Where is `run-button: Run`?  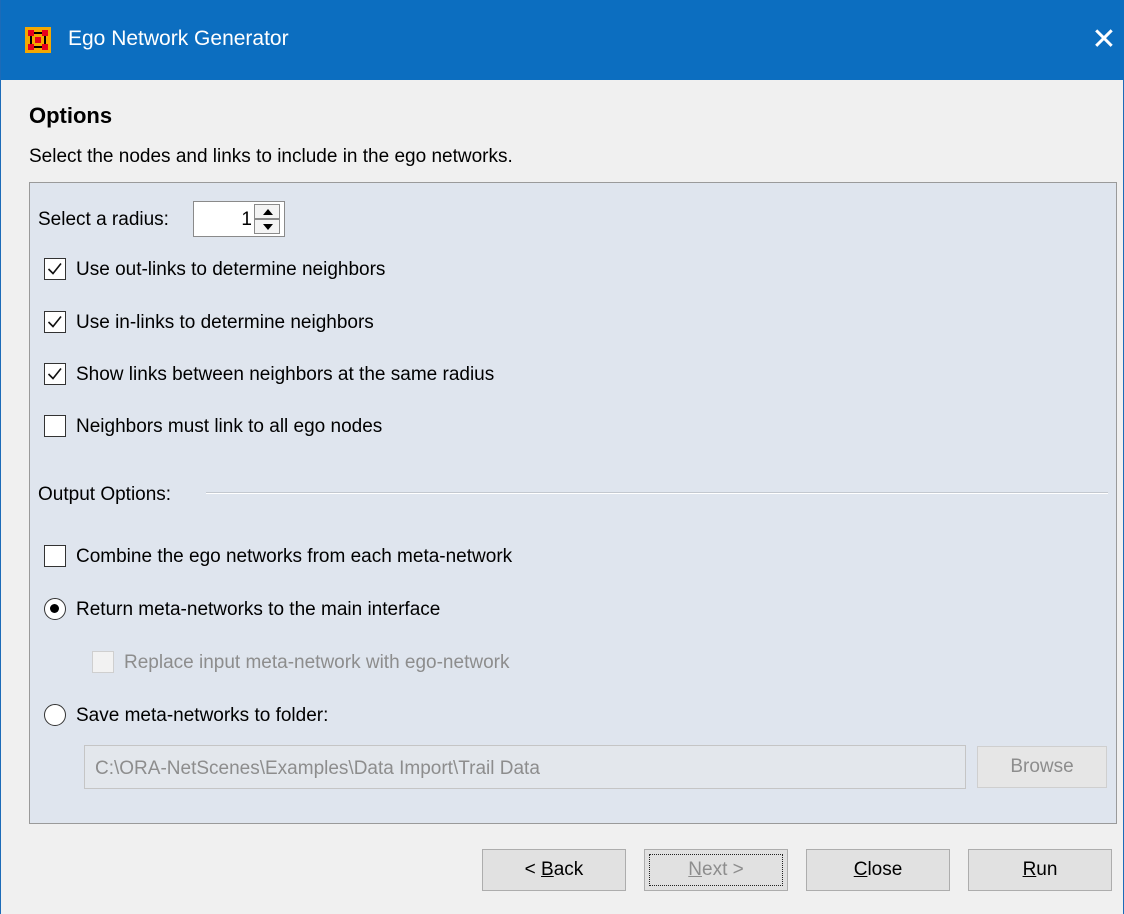
run-button: Run is located at coordinates (1040, 870).